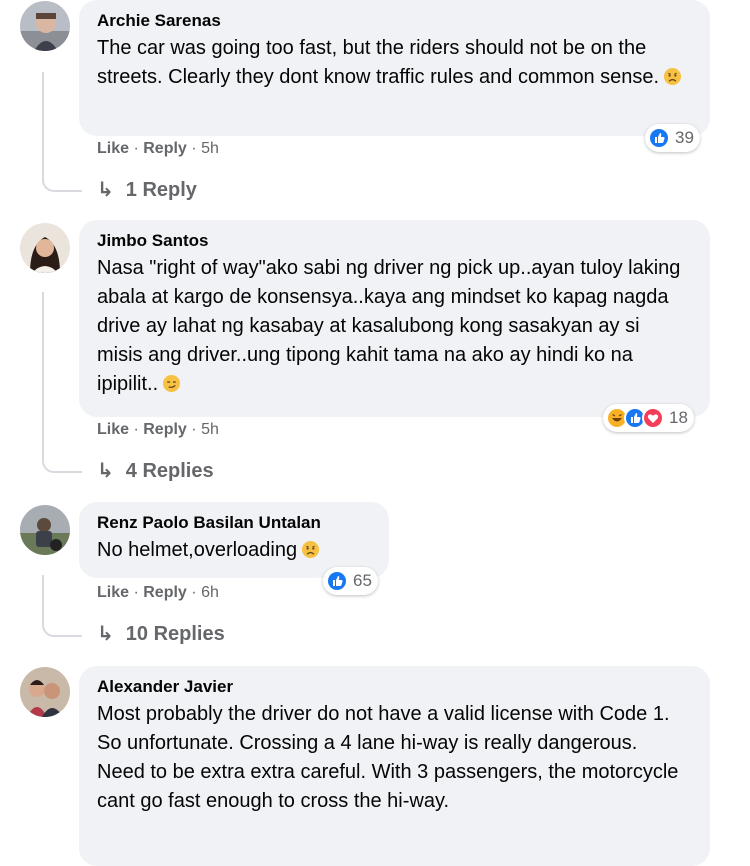  I want to click on smirk-face-emoji, so click(172, 383).